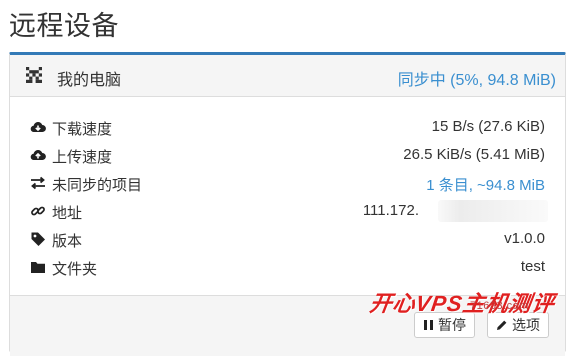 The height and width of the screenshot is (356, 573). I want to click on row-out-of-sync: 未同步的项目 1 条目, ~94.8 MiB, so click(287, 184).